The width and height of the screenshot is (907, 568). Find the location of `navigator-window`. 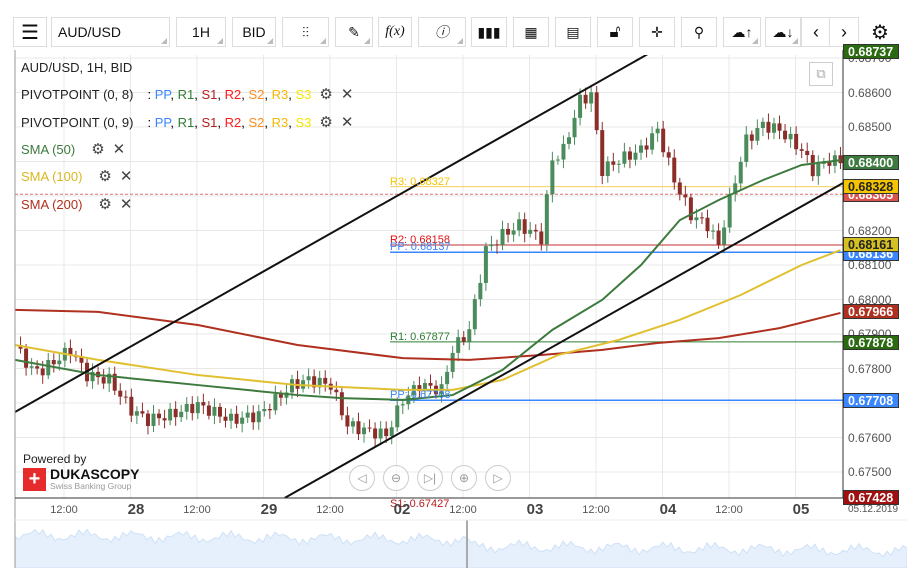

navigator-window is located at coordinates (686, 544).